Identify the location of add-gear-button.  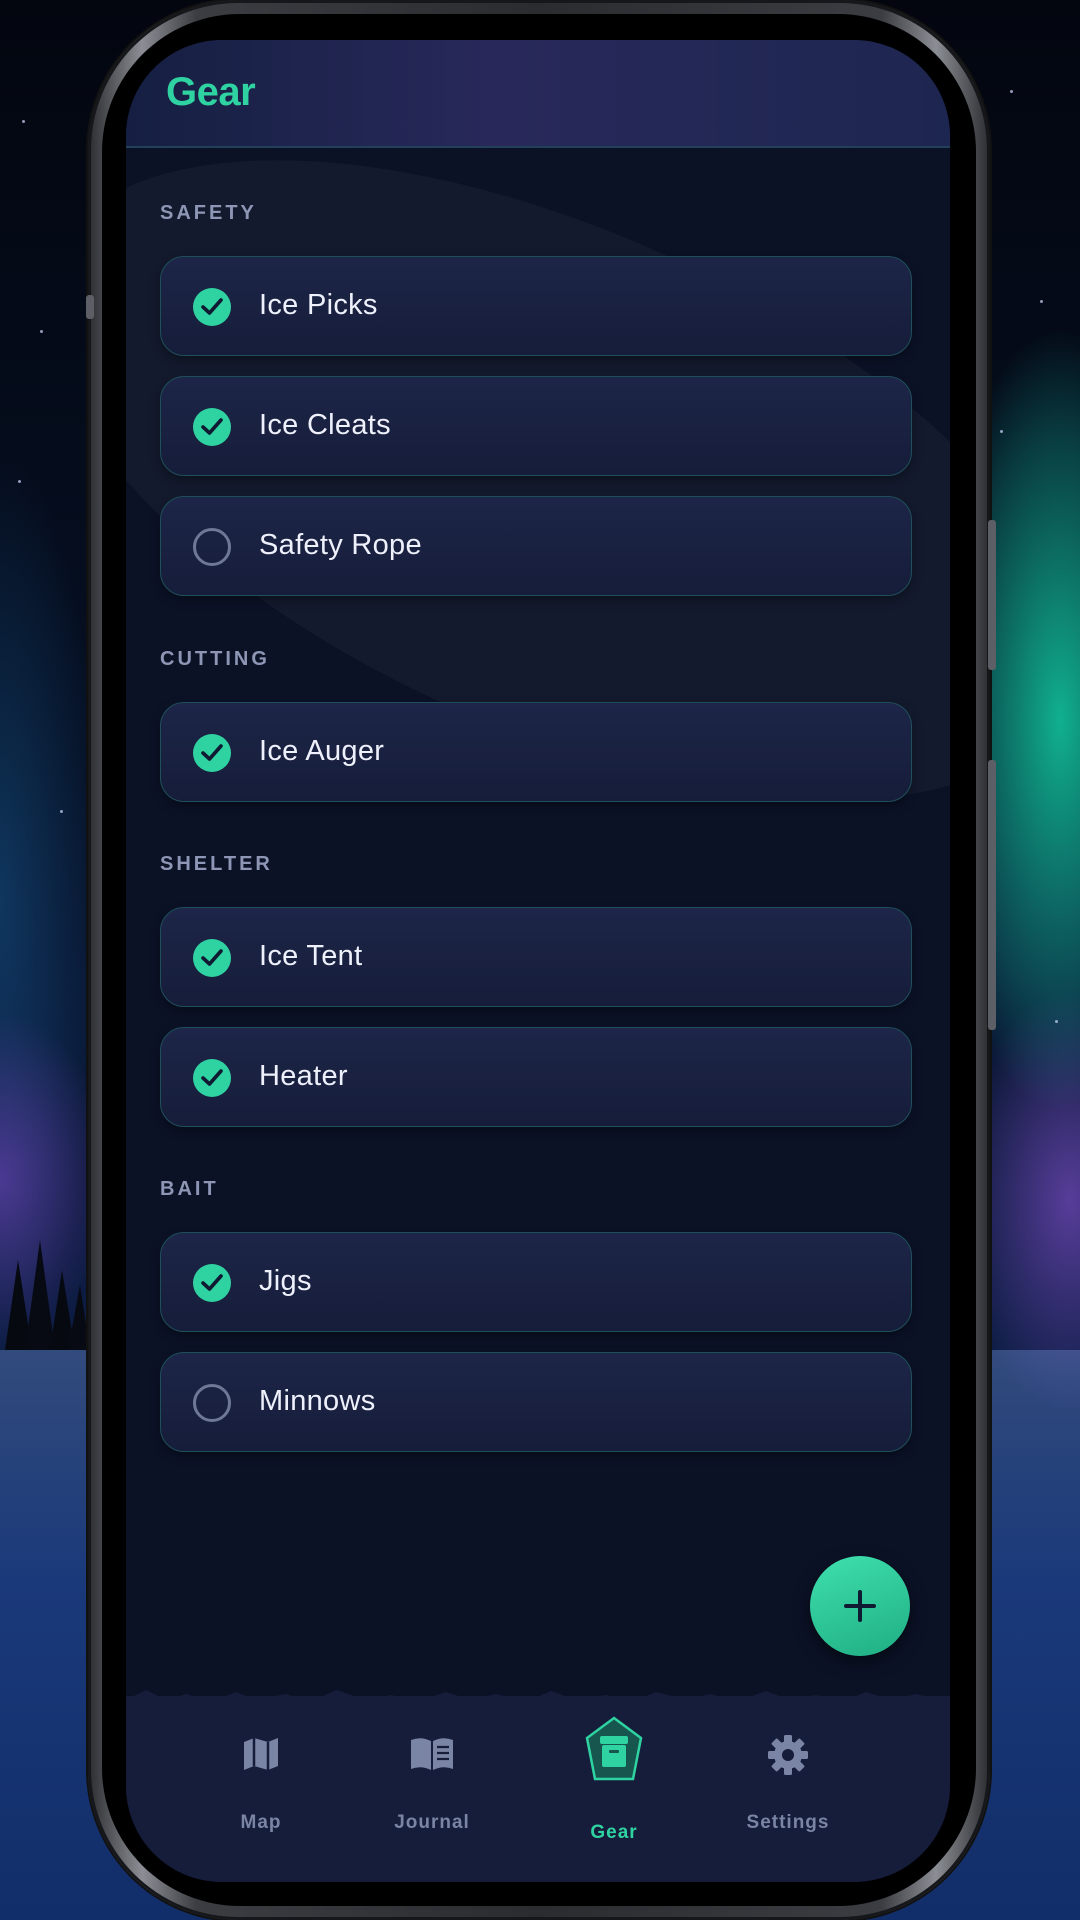
(860, 1606).